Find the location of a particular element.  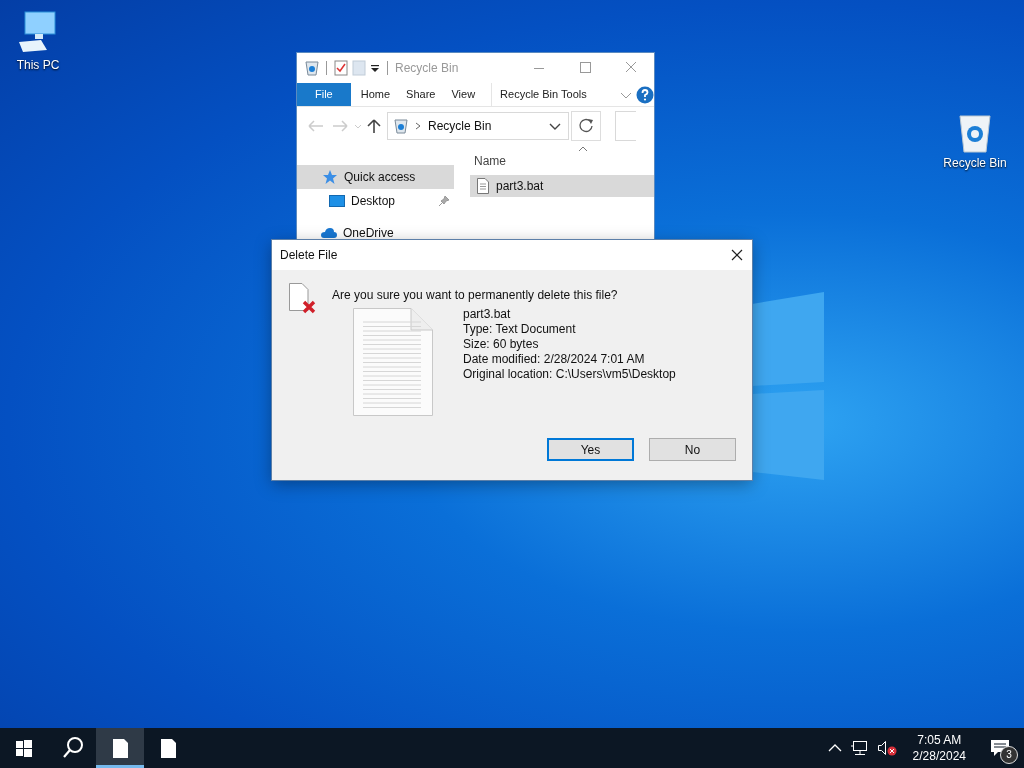

help-icon is located at coordinates (645, 94).